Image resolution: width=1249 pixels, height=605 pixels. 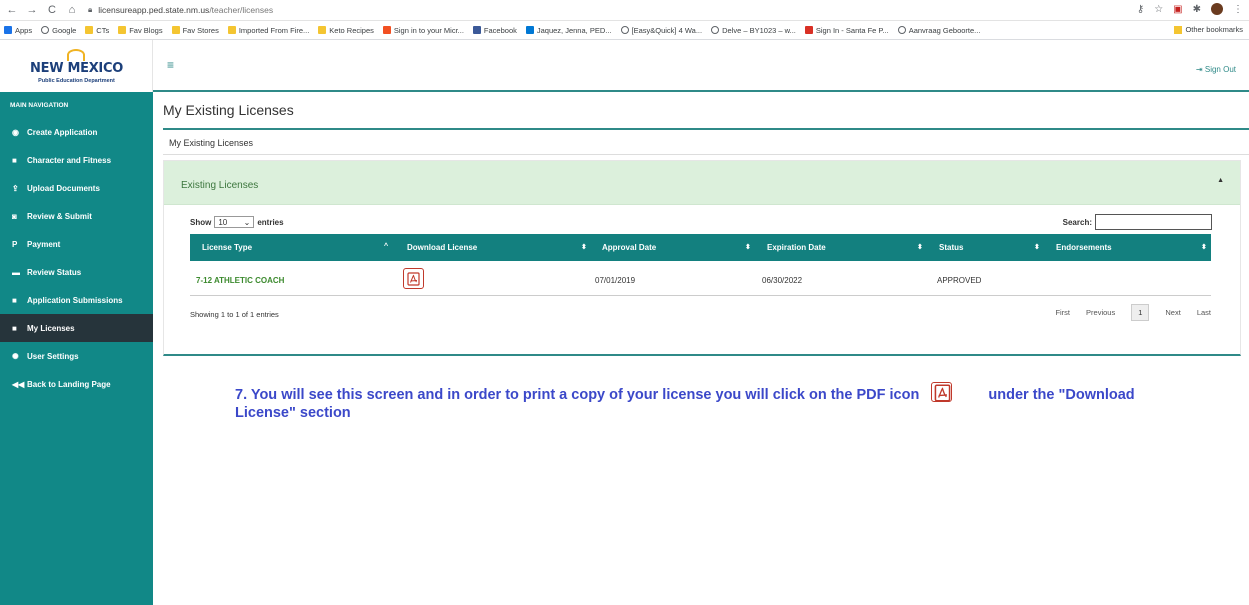 What do you see at coordinates (76, 272) in the screenshot?
I see `sidebar-item-review-status: ▬ Review Status` at bounding box center [76, 272].